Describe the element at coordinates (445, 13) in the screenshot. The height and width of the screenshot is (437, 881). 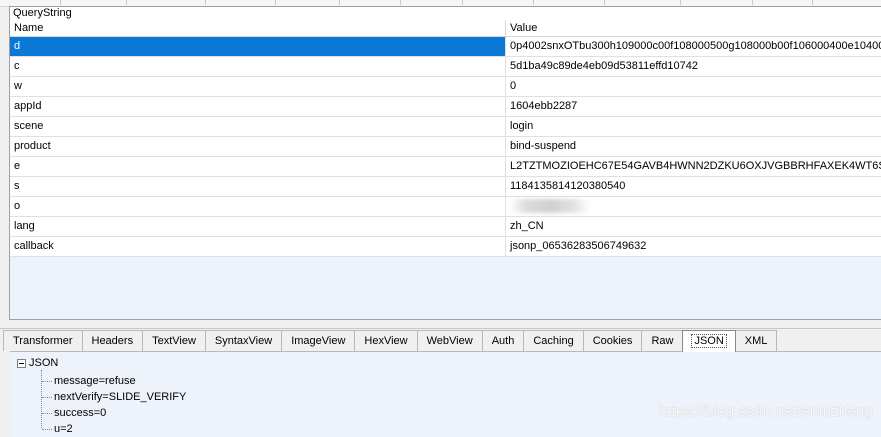
I see `panel-title: QueryString` at that location.